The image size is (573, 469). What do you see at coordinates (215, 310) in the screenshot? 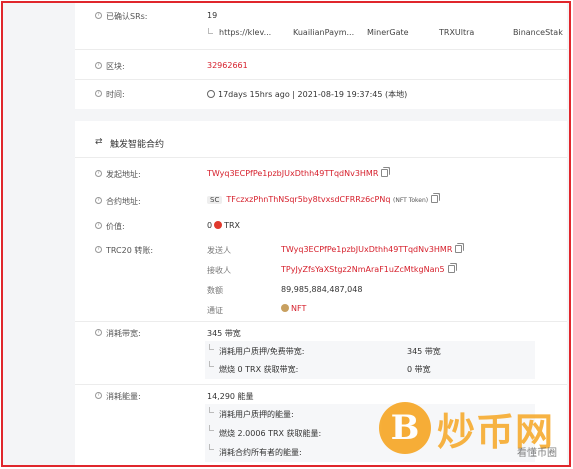
I see `token-label: 通证` at bounding box center [215, 310].